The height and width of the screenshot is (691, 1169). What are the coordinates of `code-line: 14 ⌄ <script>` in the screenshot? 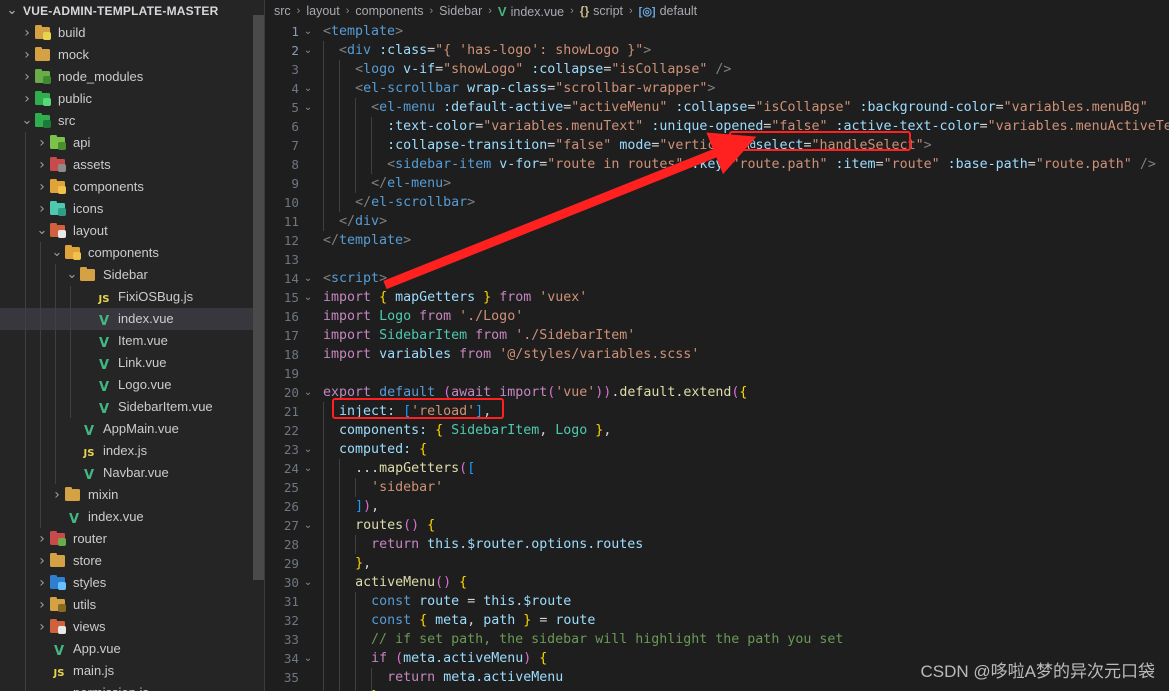 It's located at (717, 278).